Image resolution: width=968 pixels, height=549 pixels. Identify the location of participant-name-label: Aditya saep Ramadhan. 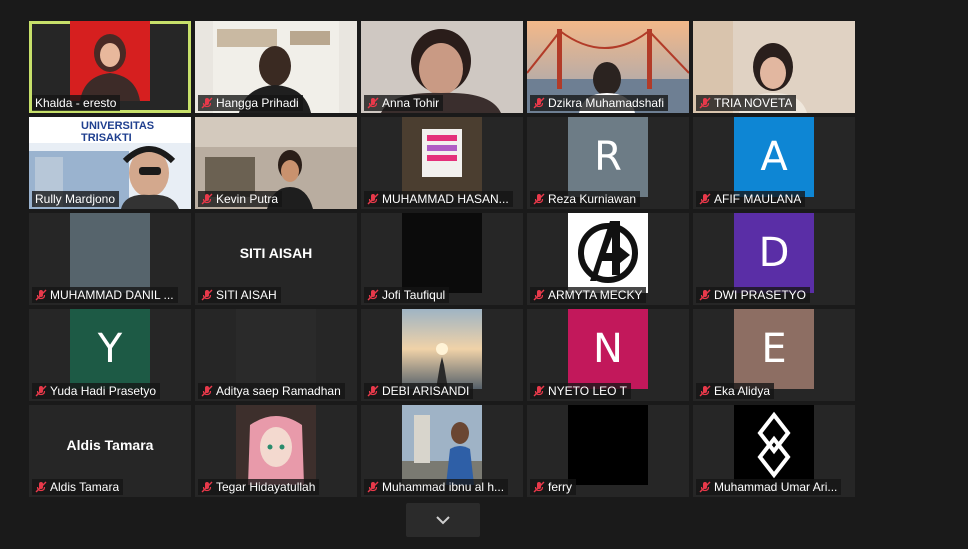
(271, 391).